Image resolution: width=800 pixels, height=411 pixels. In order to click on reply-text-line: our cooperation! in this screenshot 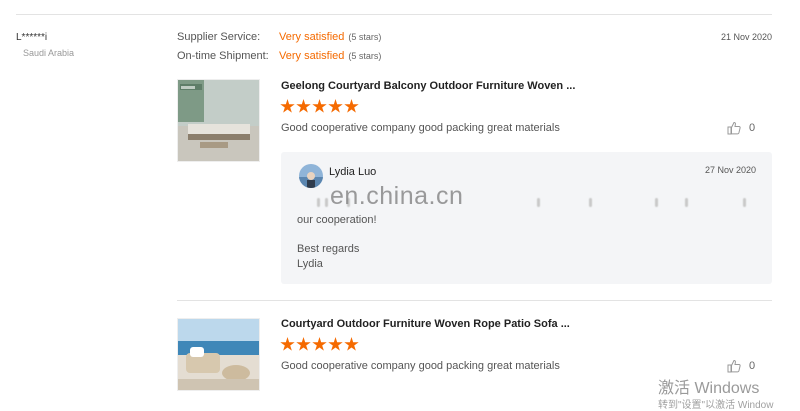, I will do `click(337, 220)`.